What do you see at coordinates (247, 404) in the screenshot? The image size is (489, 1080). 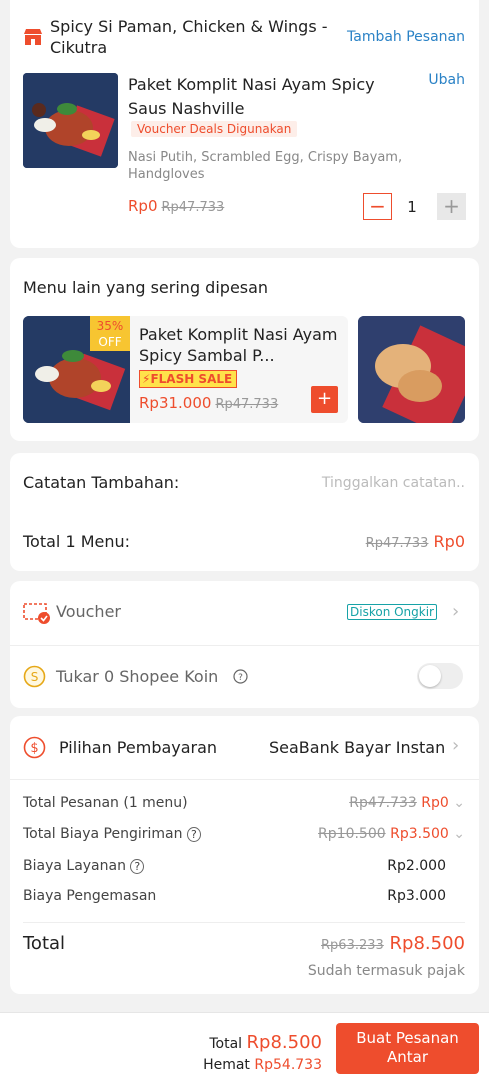 I see `recommendation-original-price: Rp47.733` at bounding box center [247, 404].